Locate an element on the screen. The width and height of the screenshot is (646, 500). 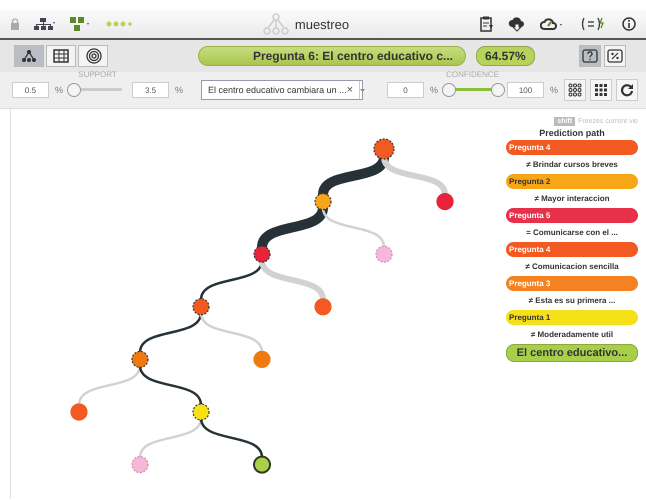
tree-icon is located at coordinates (29, 56).